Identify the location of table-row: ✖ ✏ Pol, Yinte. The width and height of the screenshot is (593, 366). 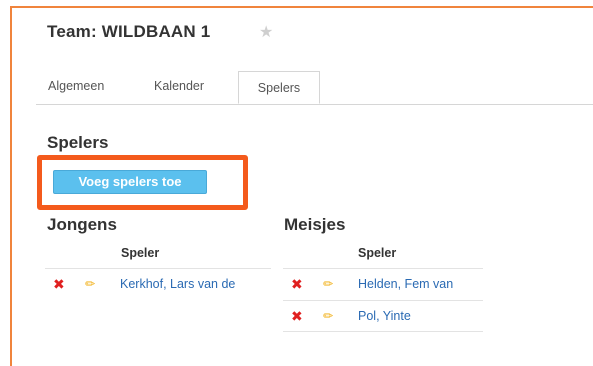
(383, 316).